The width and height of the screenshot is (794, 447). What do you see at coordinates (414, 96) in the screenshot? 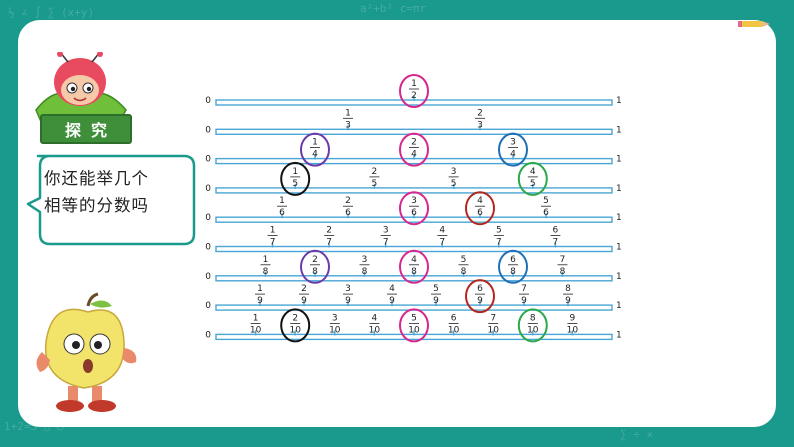
I see `fraction-denominator: 2` at bounding box center [414, 96].